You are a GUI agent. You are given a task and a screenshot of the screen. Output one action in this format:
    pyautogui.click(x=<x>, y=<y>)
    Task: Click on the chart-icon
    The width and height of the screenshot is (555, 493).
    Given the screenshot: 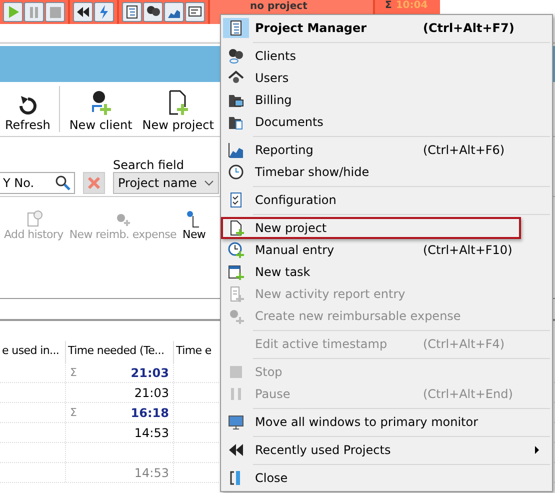 What is the action you would take?
    pyautogui.click(x=236, y=150)
    